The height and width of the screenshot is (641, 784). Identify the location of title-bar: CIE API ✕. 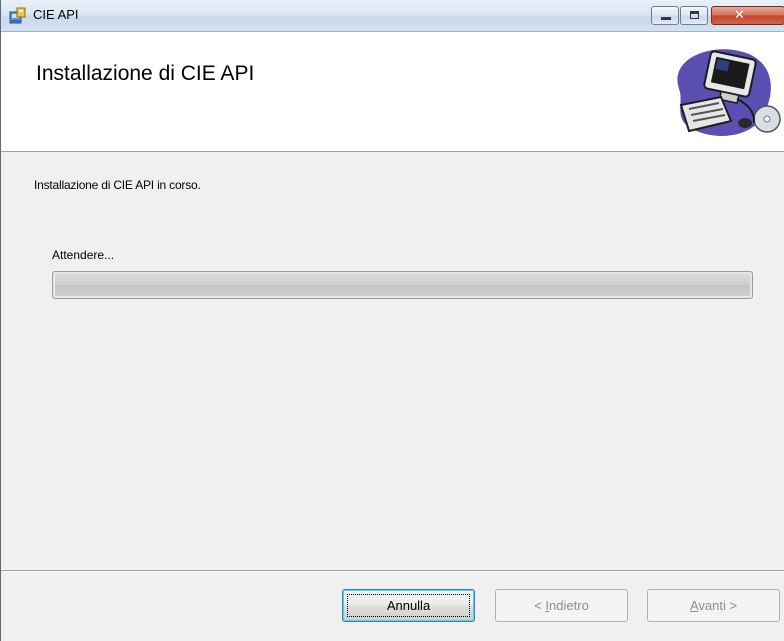
(392, 16).